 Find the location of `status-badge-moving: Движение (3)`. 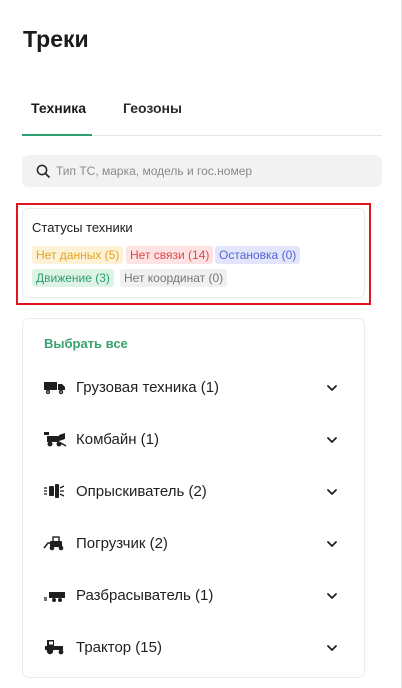

status-badge-moving: Движение (3) is located at coordinates (73, 278).